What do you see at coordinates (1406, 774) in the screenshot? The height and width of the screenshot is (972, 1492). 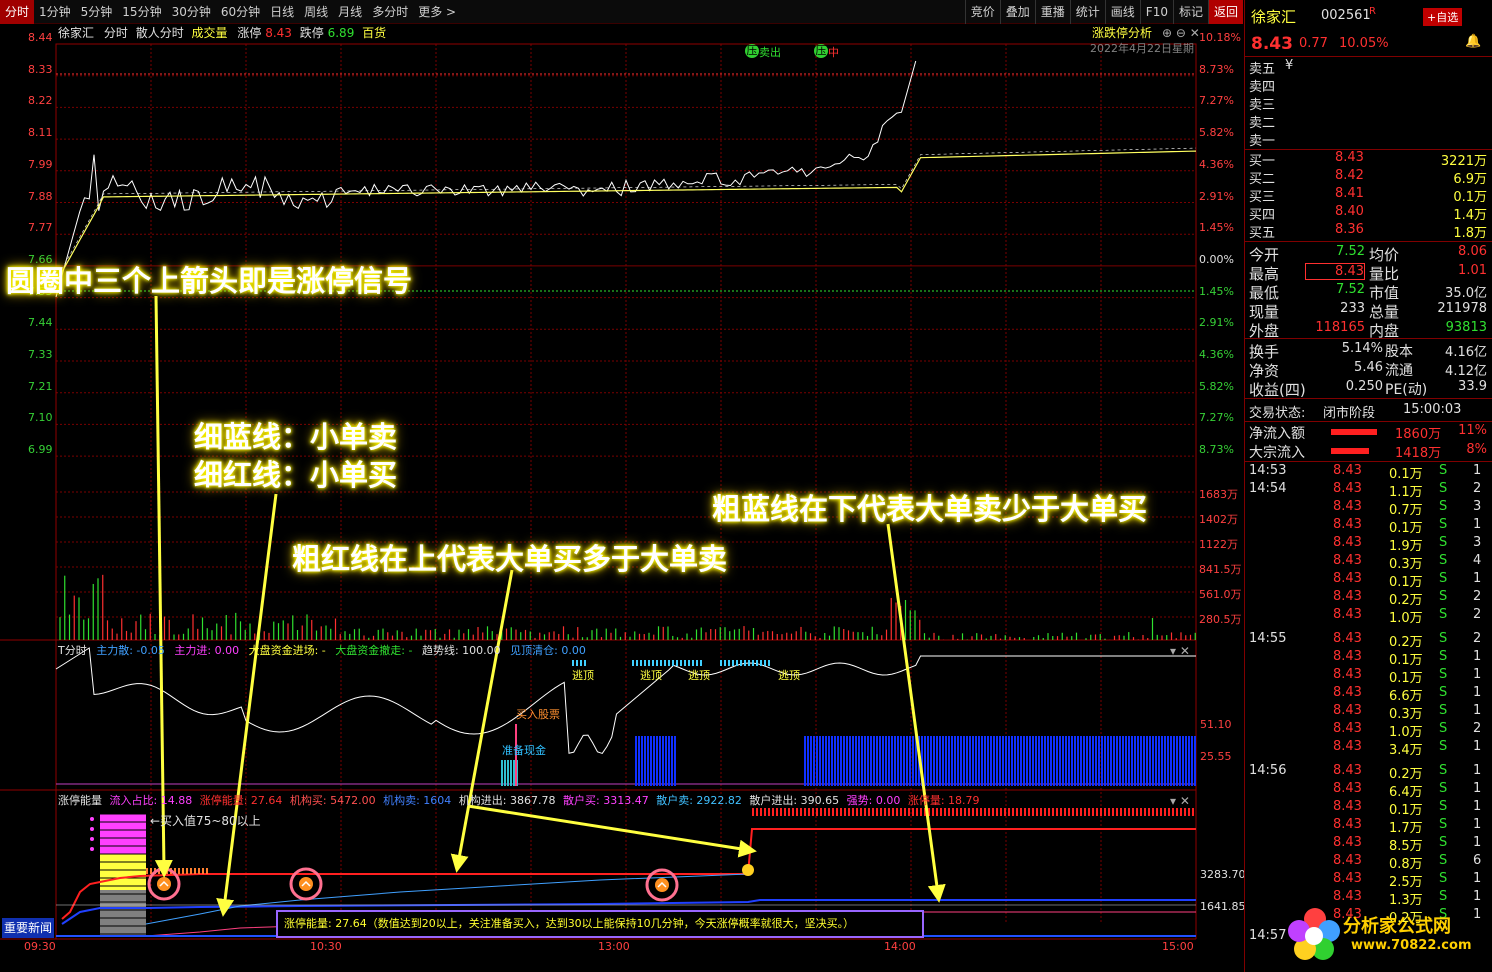 I see `tick-volume: 0.2万` at bounding box center [1406, 774].